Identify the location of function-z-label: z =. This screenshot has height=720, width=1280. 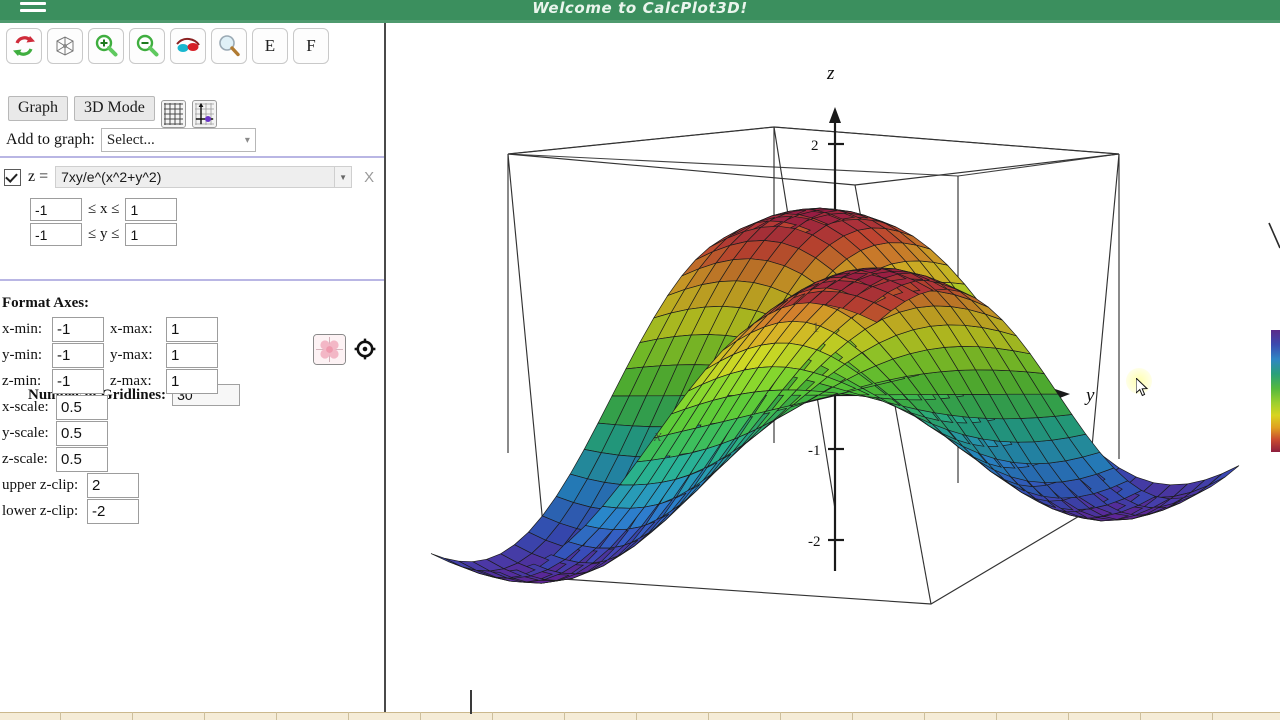
(38, 176).